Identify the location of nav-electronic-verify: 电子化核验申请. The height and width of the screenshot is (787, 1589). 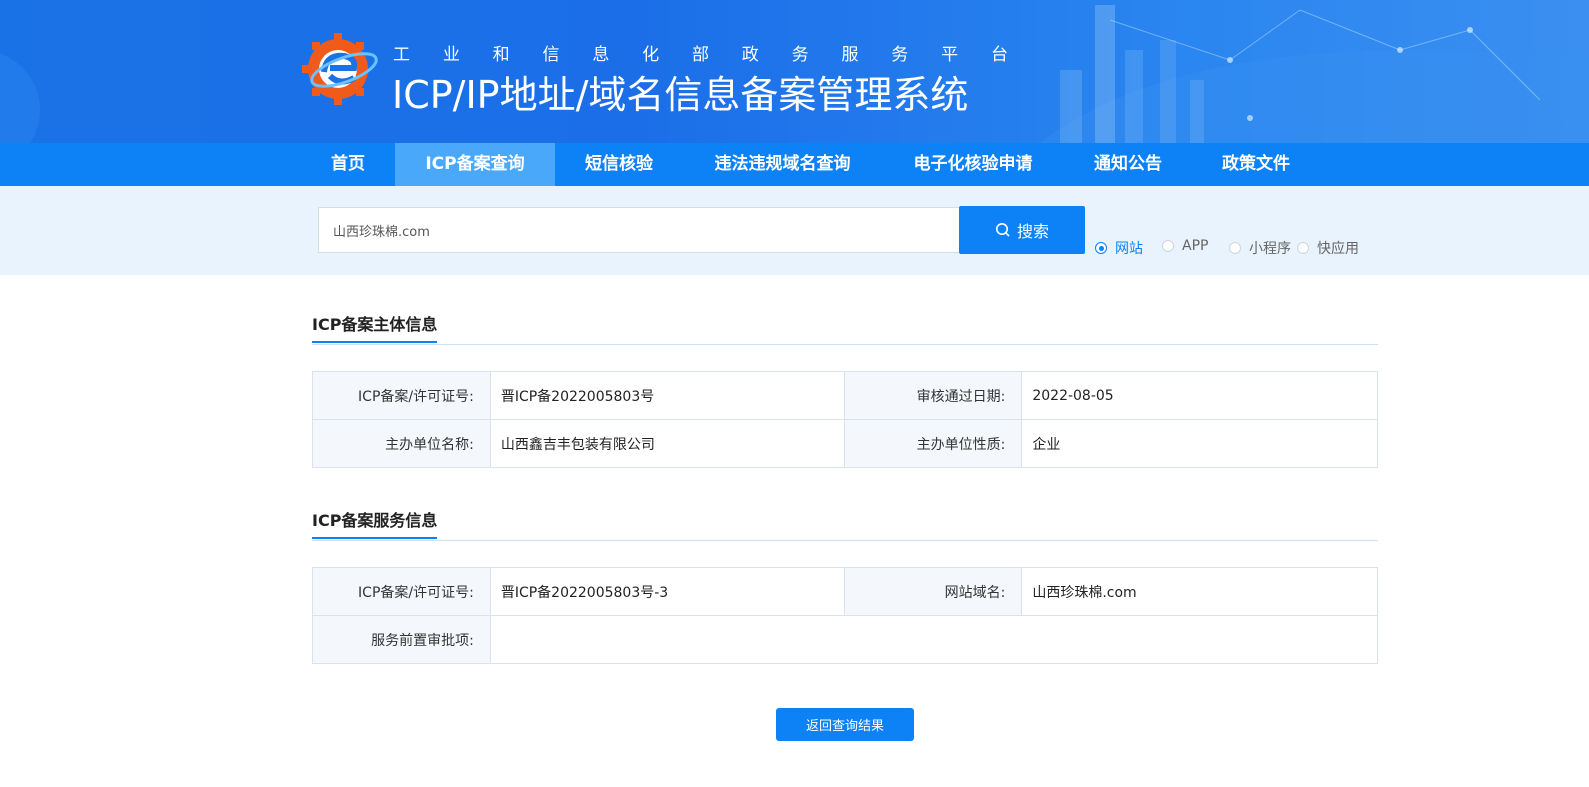
(973, 164).